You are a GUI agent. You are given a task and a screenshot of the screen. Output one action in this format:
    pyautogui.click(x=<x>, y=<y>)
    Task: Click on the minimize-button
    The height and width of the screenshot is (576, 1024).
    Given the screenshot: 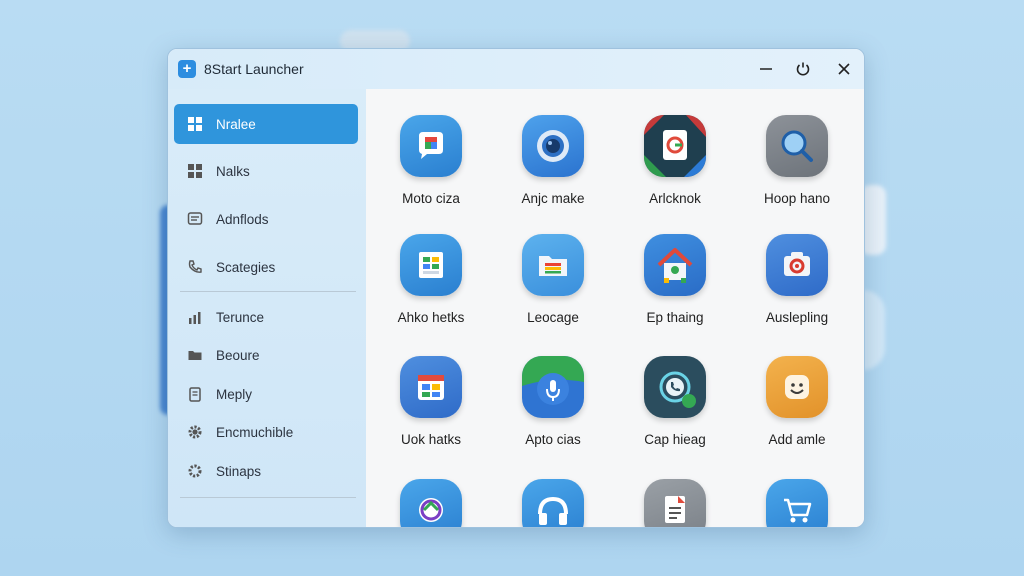 What is the action you would take?
    pyautogui.click(x=766, y=69)
    